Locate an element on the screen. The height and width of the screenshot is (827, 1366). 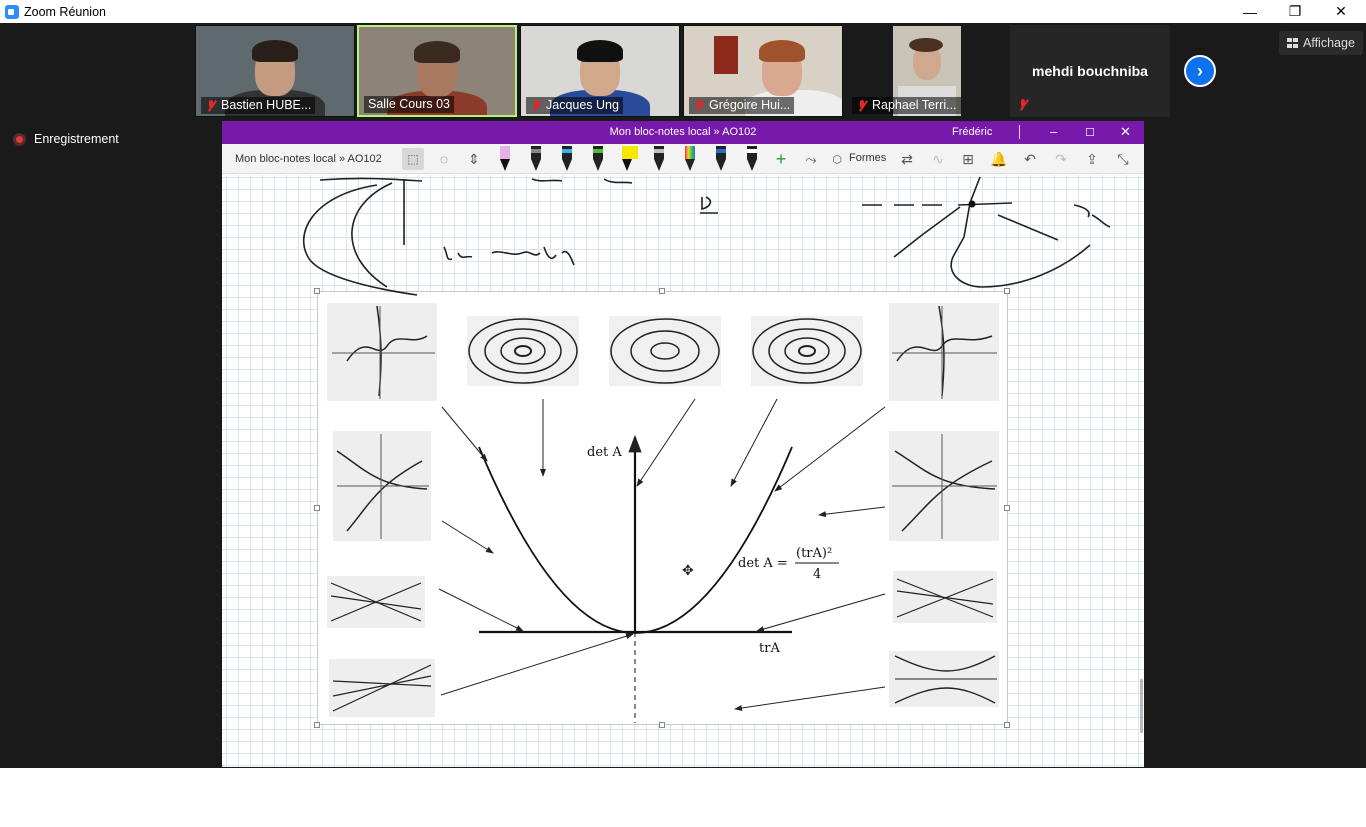
chevron-right-icon: › is located at coordinates (1200, 70).